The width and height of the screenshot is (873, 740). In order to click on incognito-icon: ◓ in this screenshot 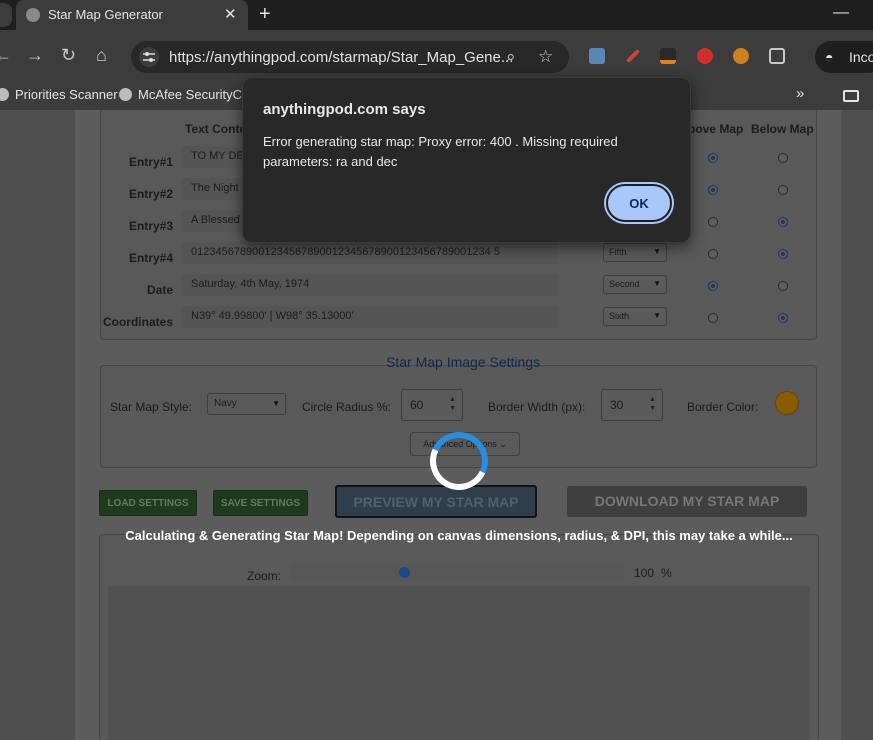, I will do `click(829, 57)`.